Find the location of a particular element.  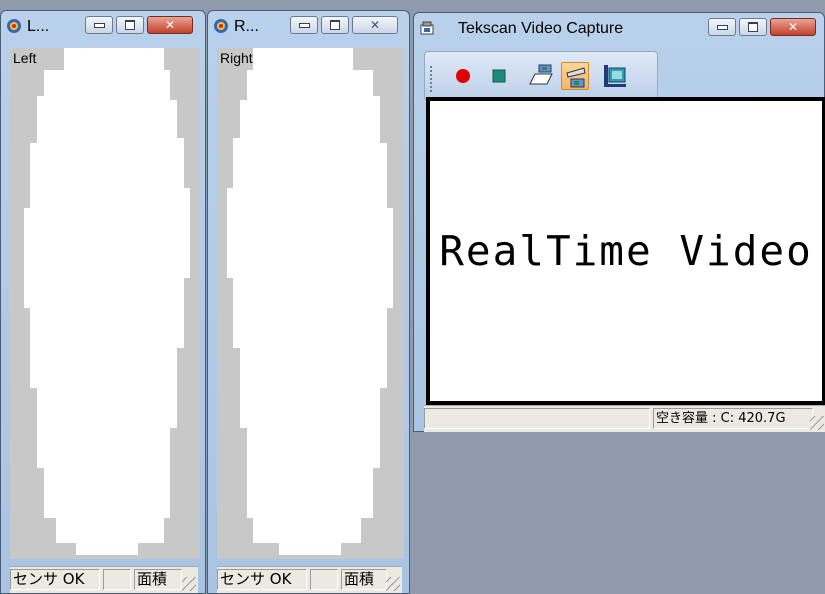

left-status-empty is located at coordinates (117, 579).